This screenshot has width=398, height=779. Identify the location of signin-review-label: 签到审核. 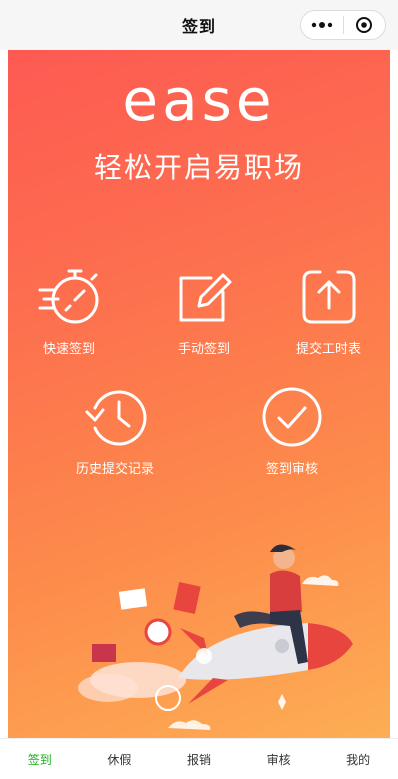
(291, 469).